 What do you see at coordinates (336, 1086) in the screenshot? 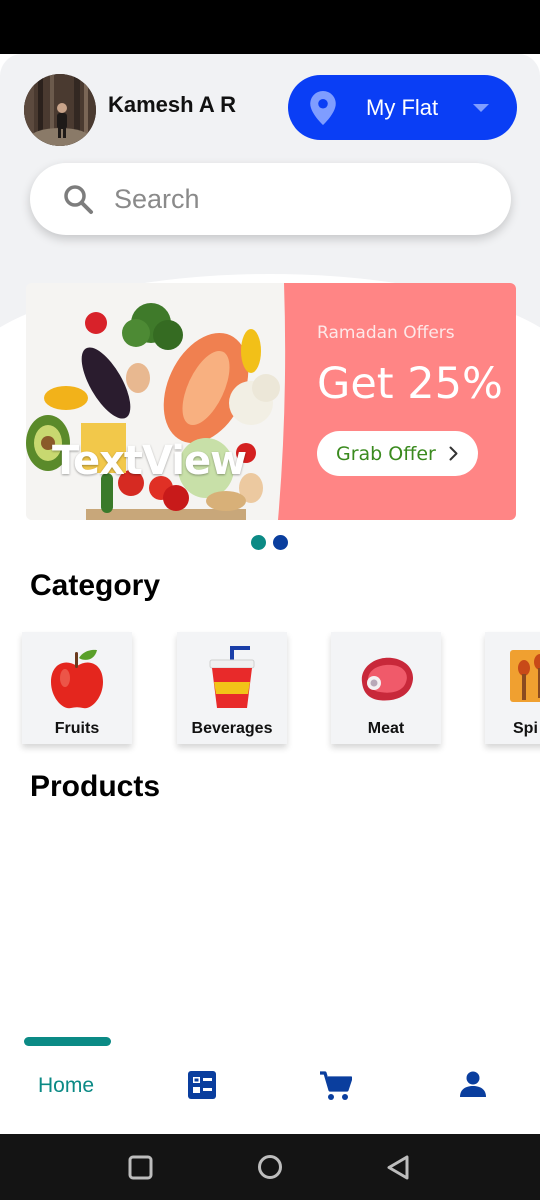
I see `cart-icon` at bounding box center [336, 1086].